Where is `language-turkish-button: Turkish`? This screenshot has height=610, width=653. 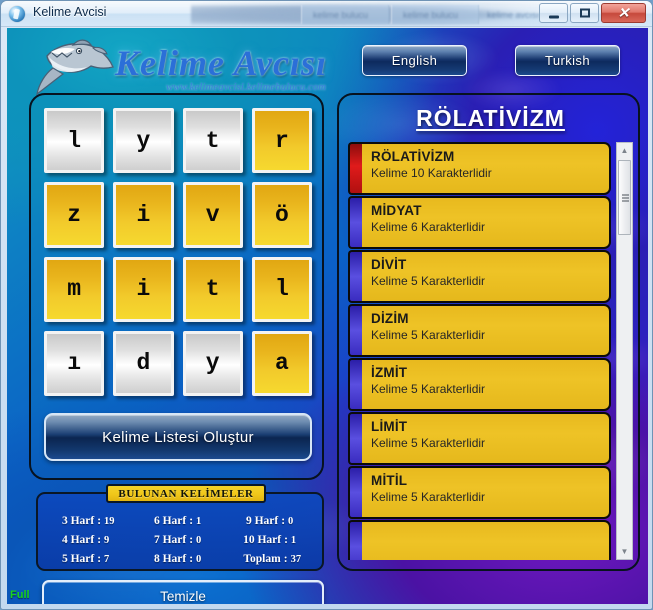
language-turkish-button: Turkish is located at coordinates (567, 60).